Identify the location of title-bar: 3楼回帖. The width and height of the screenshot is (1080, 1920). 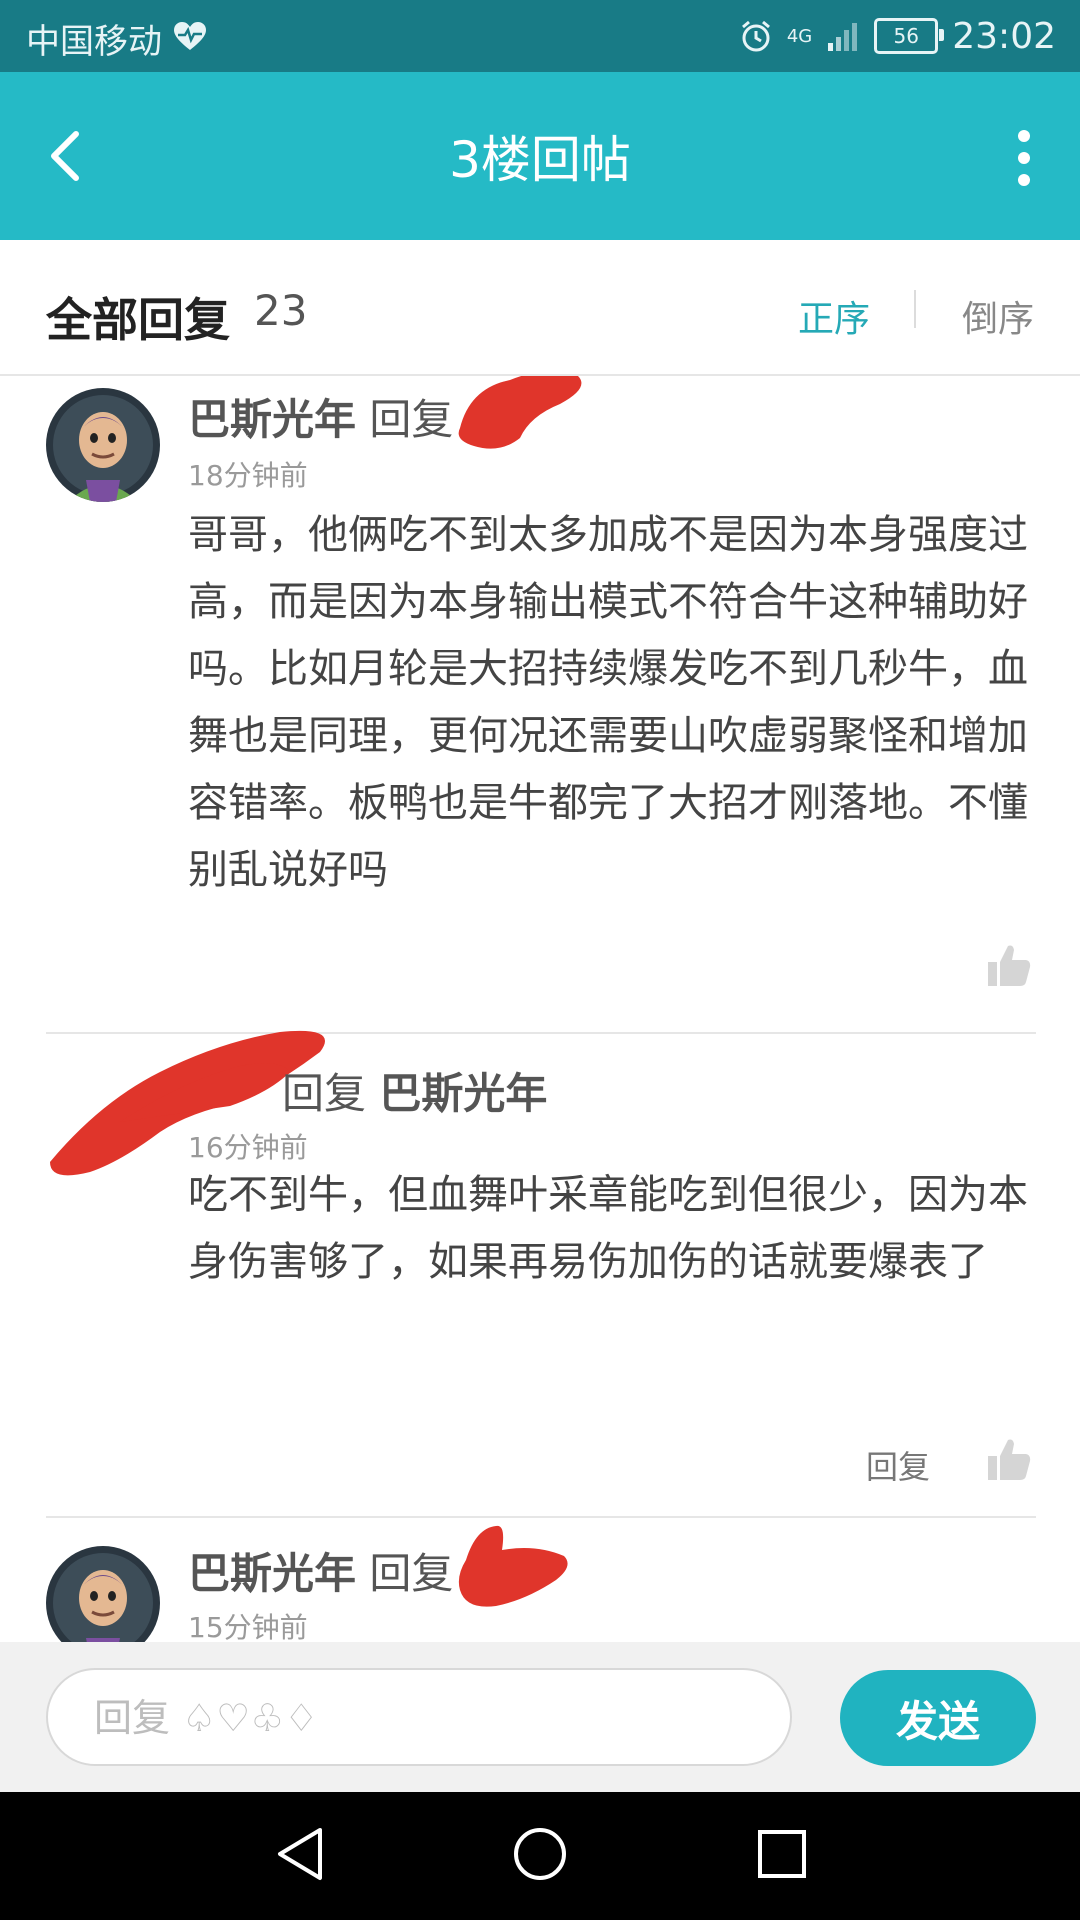
(540, 156).